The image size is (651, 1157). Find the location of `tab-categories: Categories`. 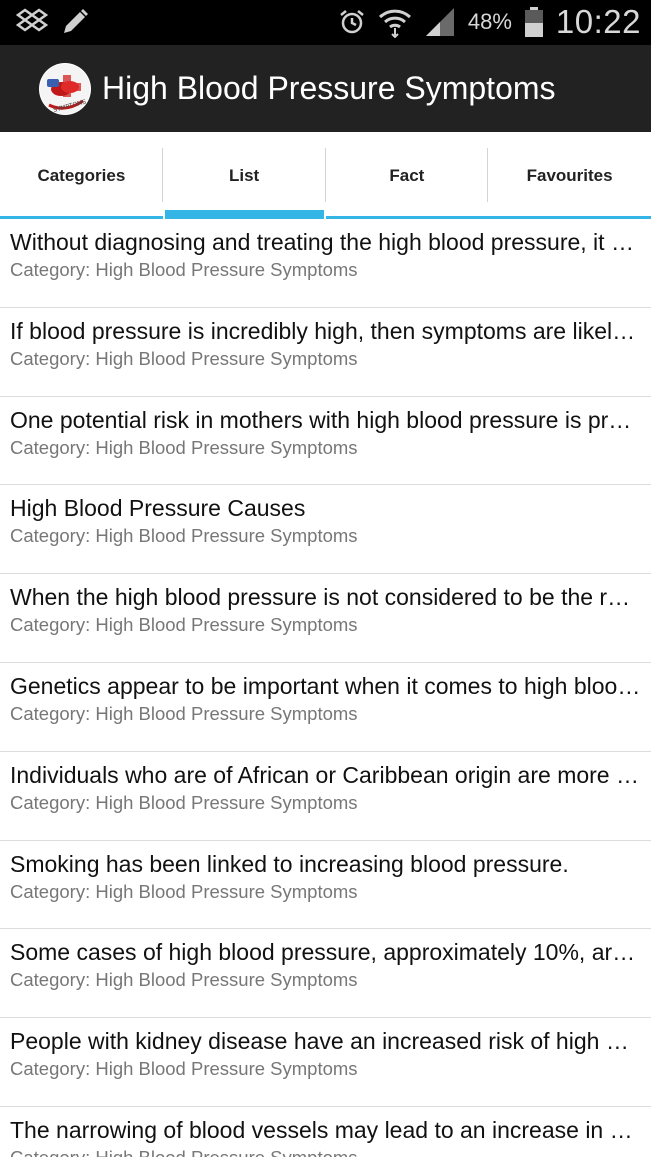

tab-categories: Categories is located at coordinates (81, 175).